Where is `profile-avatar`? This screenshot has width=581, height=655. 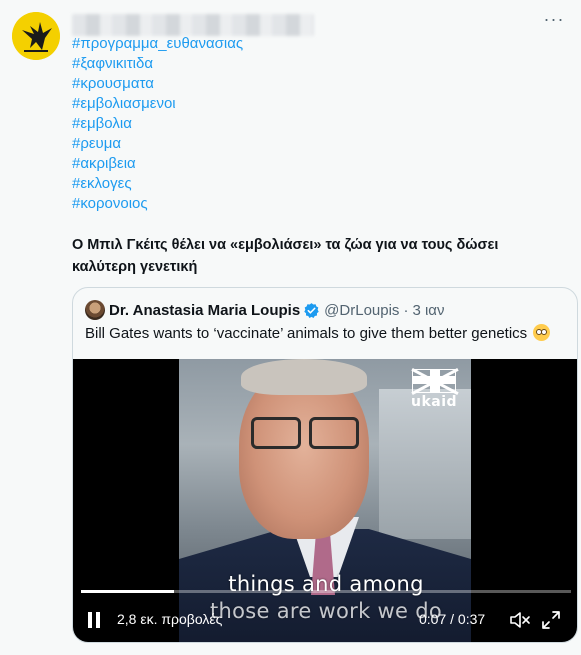 profile-avatar is located at coordinates (36, 36).